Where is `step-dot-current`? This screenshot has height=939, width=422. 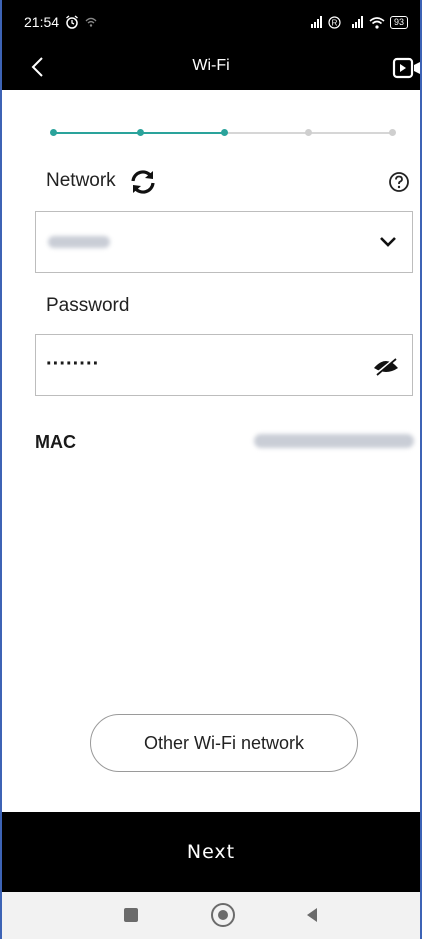
step-dot-current is located at coordinates (224, 132).